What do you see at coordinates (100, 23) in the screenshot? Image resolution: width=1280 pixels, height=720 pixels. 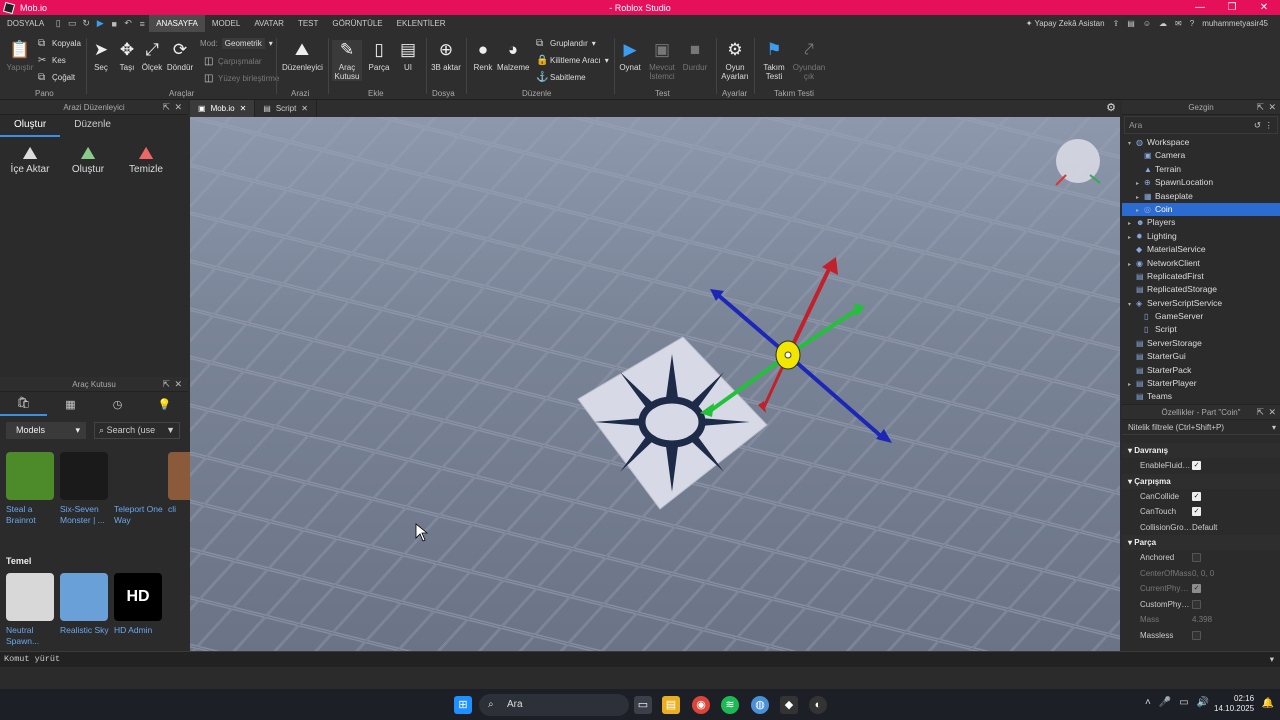 I see `play-icon: ▶` at bounding box center [100, 23].